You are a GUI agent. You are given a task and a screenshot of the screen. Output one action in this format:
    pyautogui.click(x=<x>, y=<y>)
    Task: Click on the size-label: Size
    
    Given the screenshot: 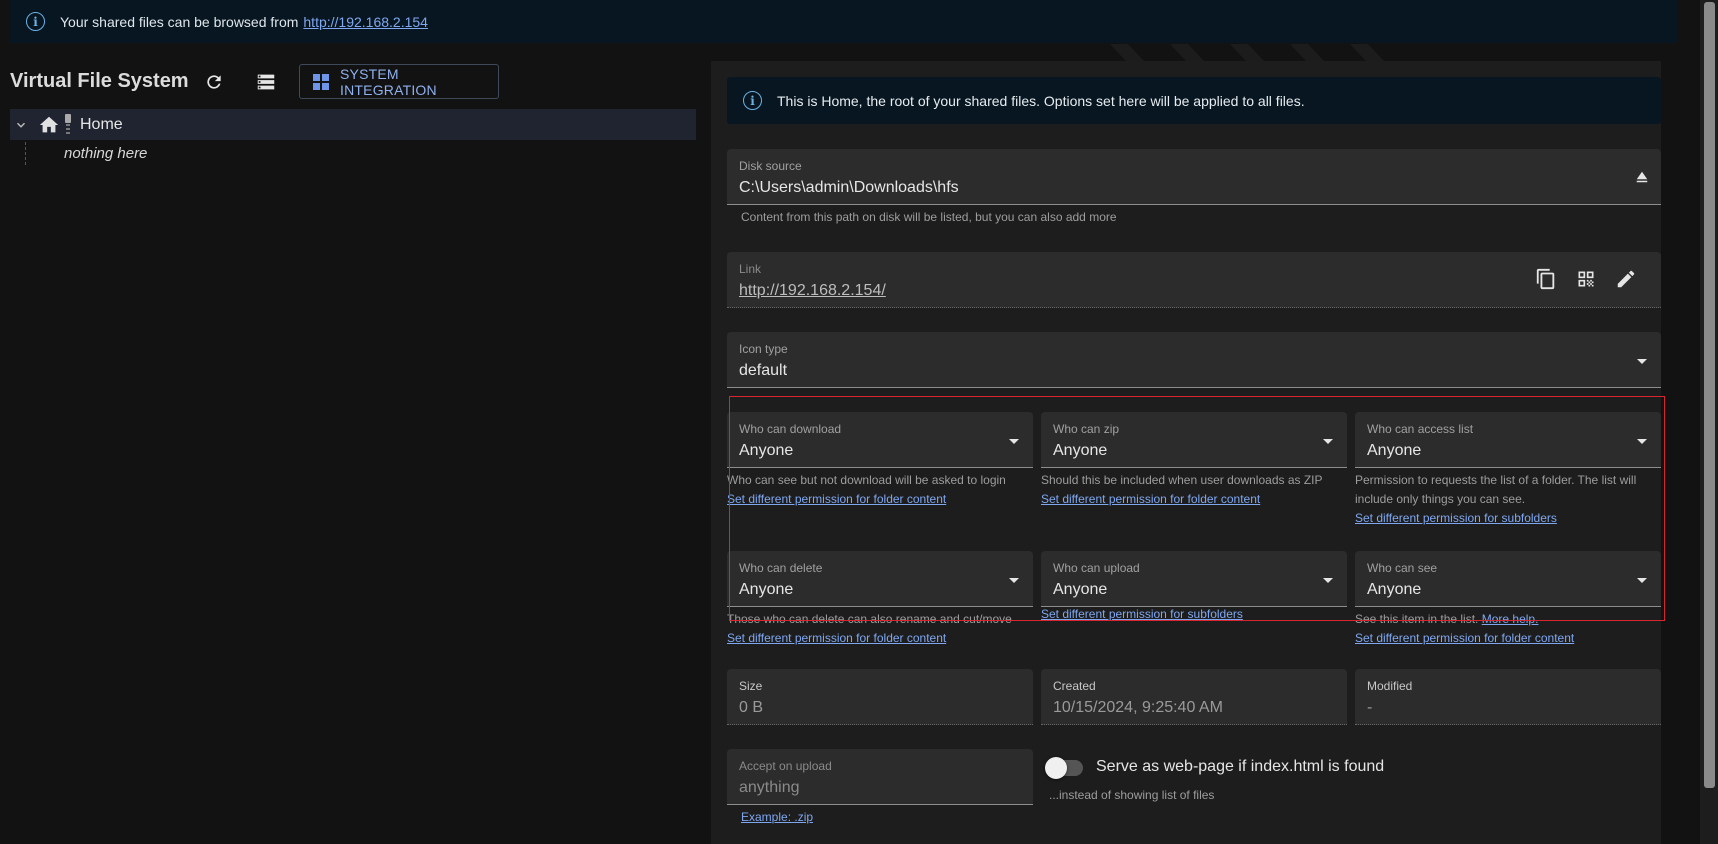 What is the action you would take?
    pyautogui.click(x=751, y=686)
    